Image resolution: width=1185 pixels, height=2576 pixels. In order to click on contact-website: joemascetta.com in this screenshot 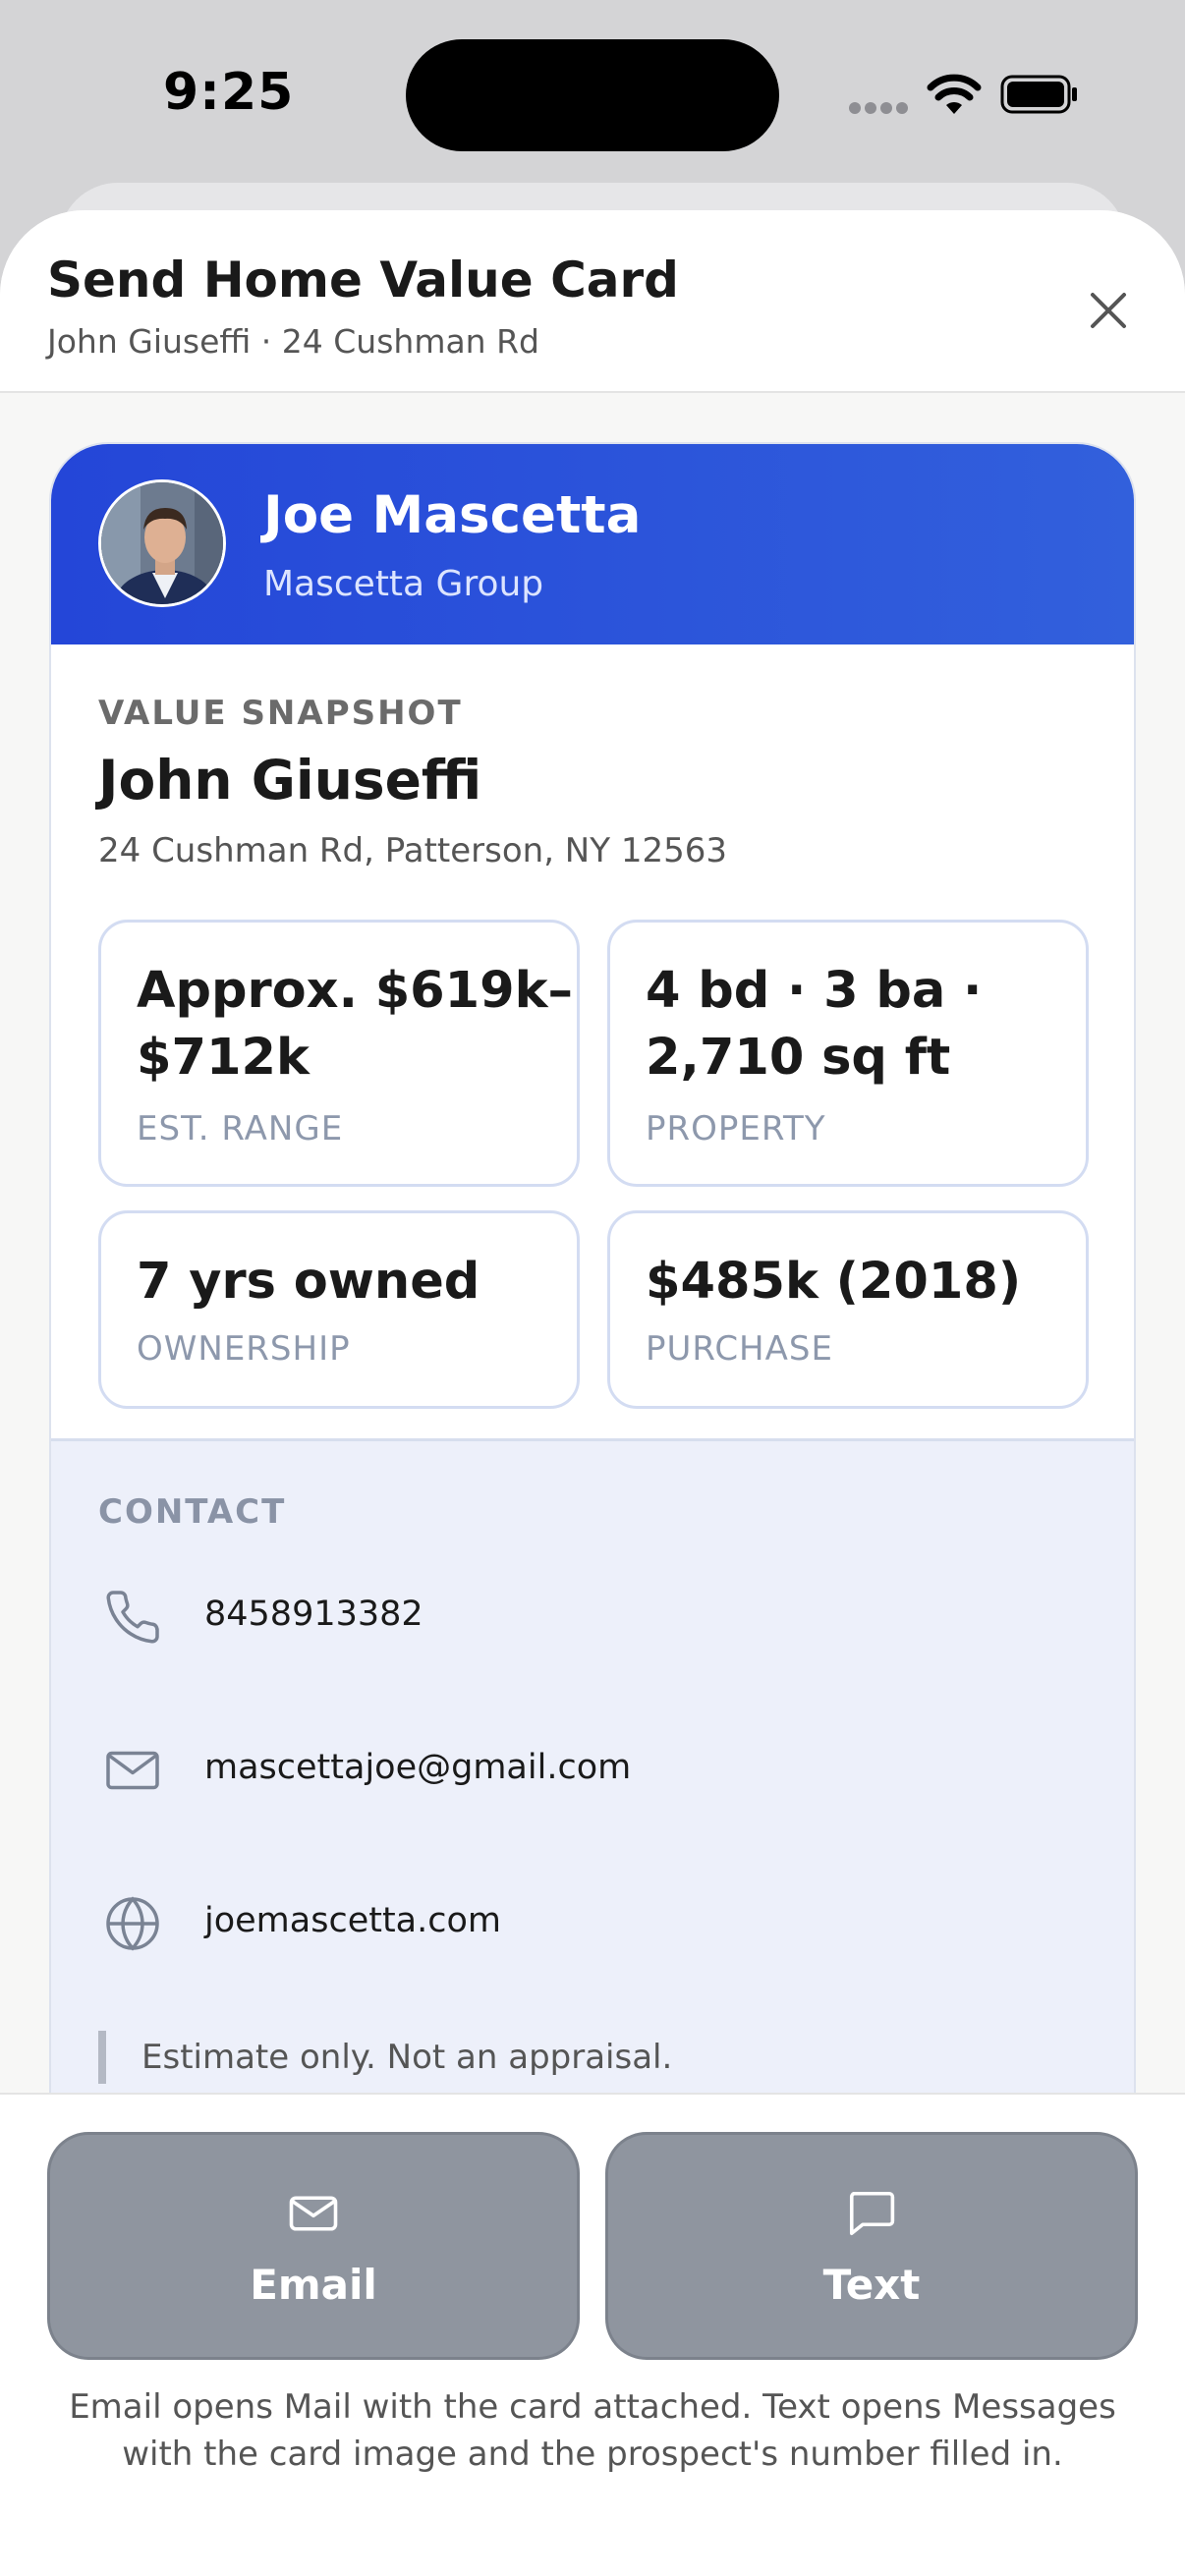, I will do `click(352, 1920)`.